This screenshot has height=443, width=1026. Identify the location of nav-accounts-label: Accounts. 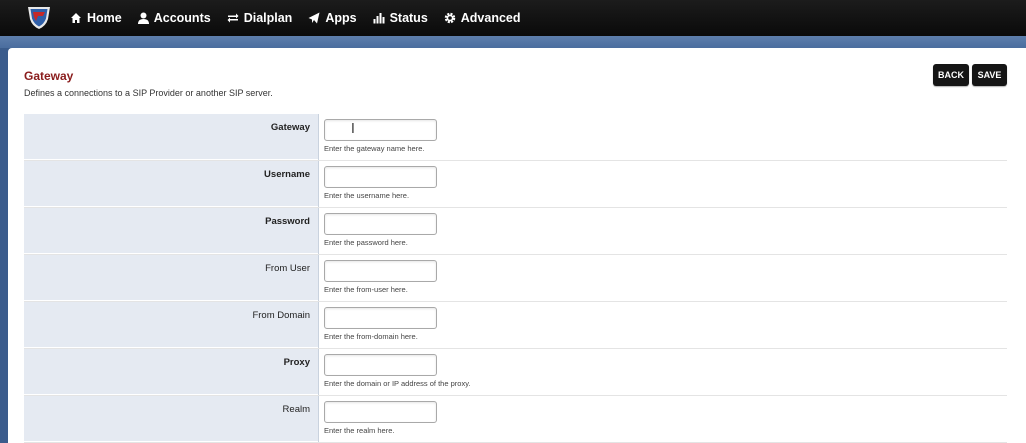
(182, 18).